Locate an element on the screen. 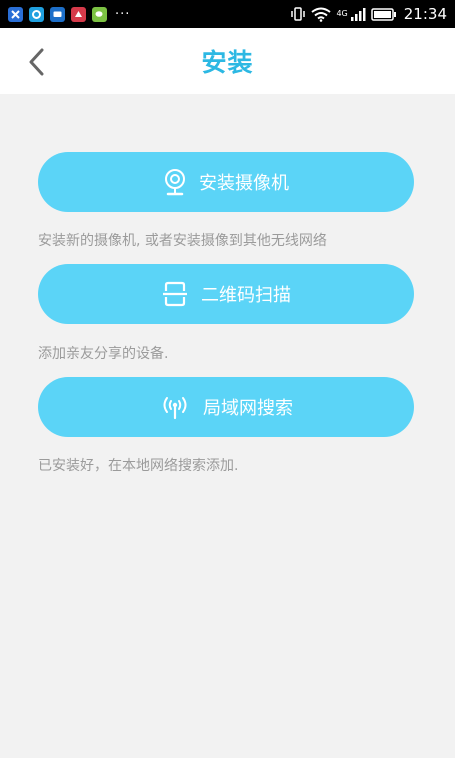  qr-scan-hint: 添加亲友分享的设备. is located at coordinates (103, 354).